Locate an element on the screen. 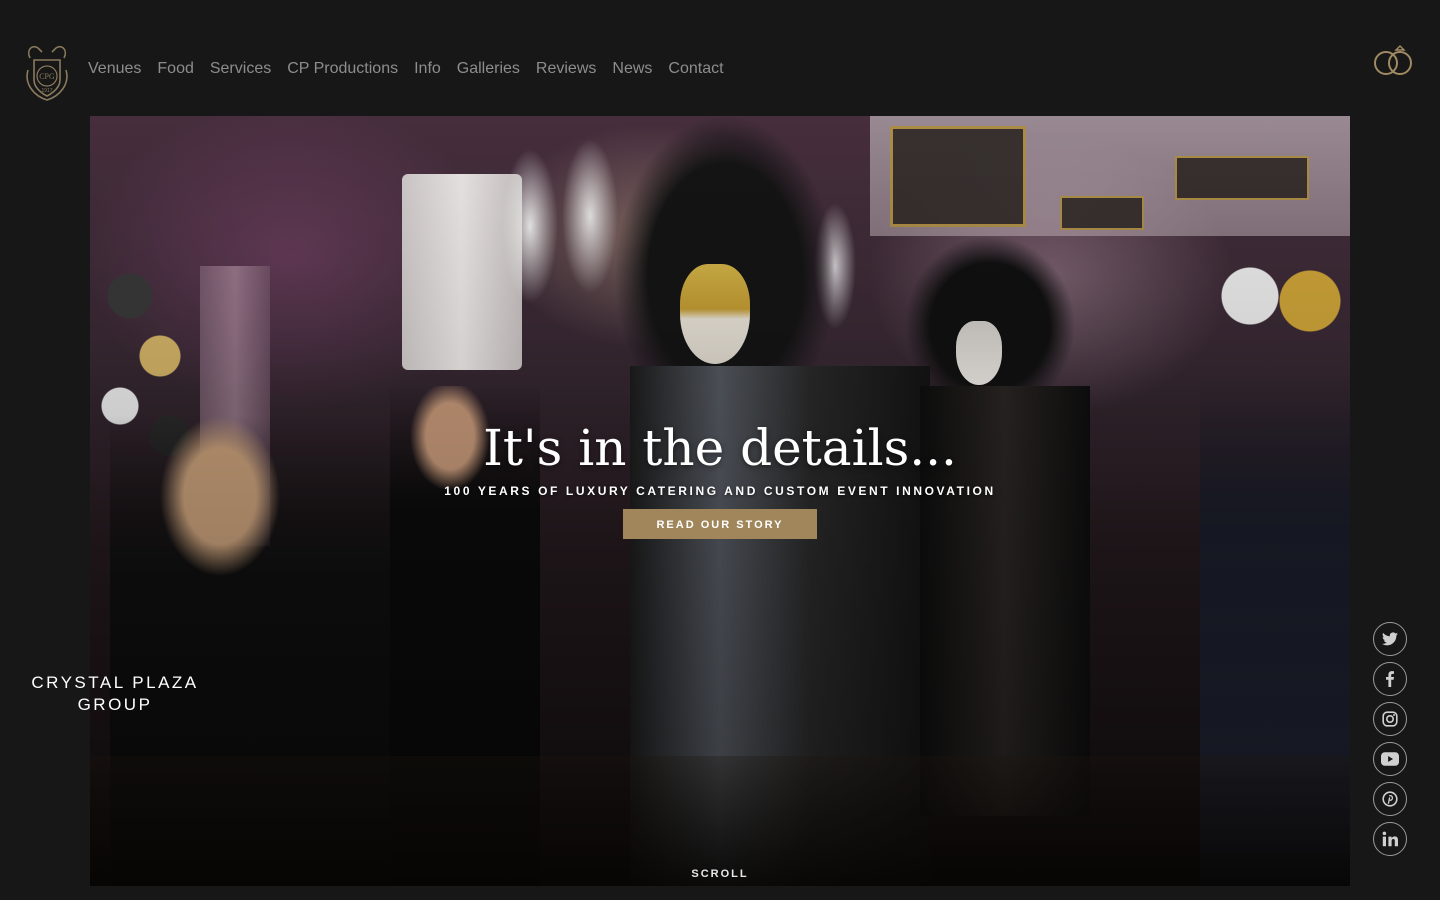 The width and height of the screenshot is (1440, 900). nav-contact: Contact is located at coordinates (695, 69).